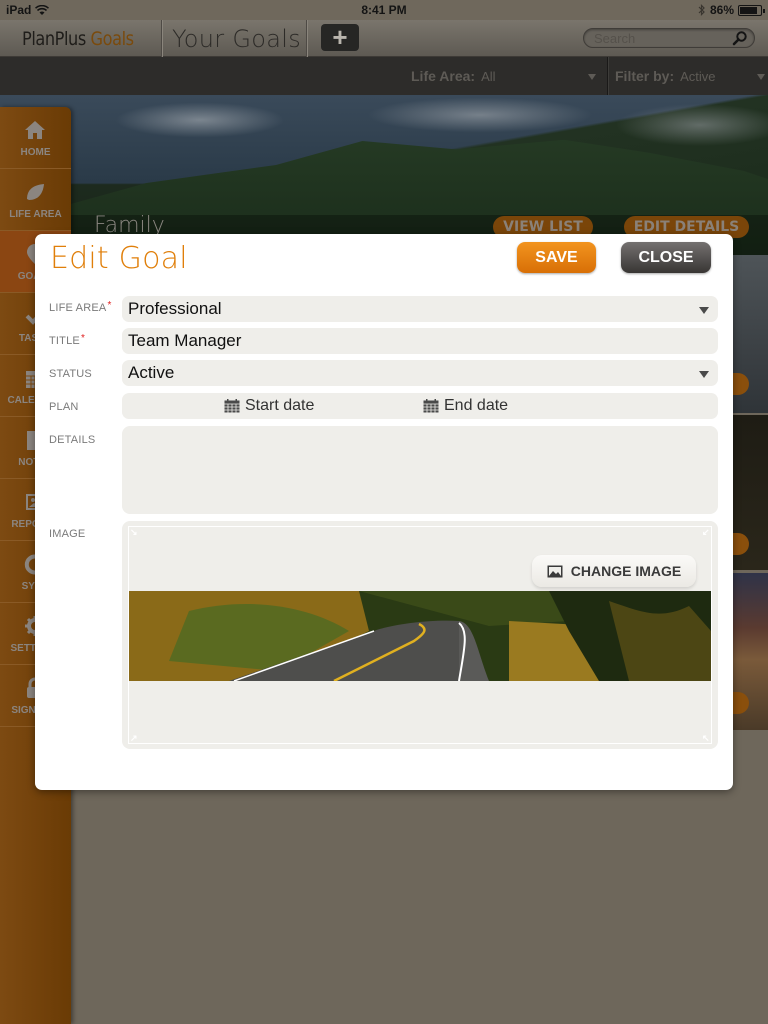 This screenshot has height=1024, width=768. I want to click on bluetooth-icon, so click(701, 10).